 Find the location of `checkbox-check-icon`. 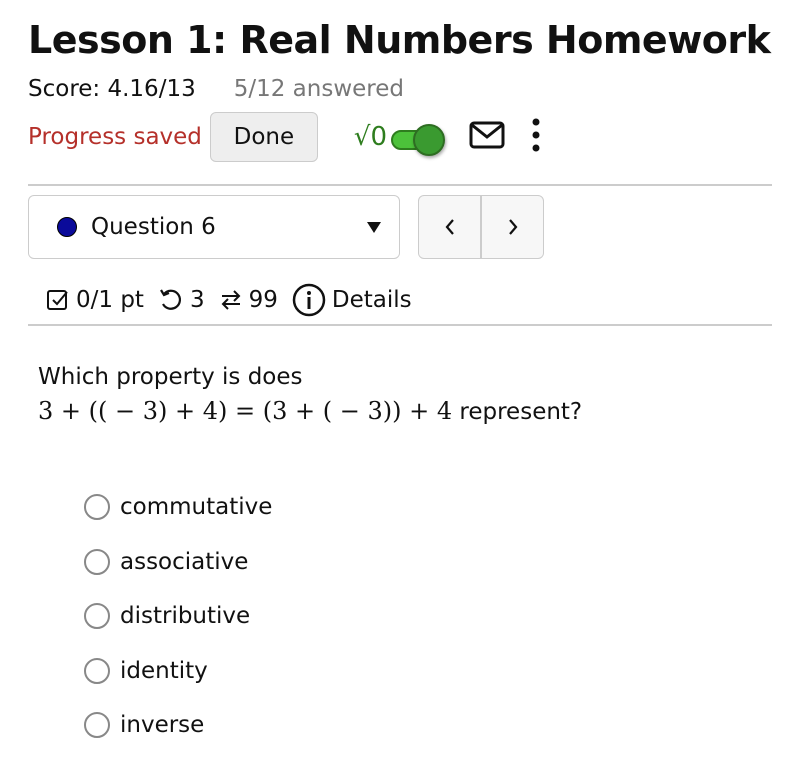

checkbox-check-icon is located at coordinates (58, 300).